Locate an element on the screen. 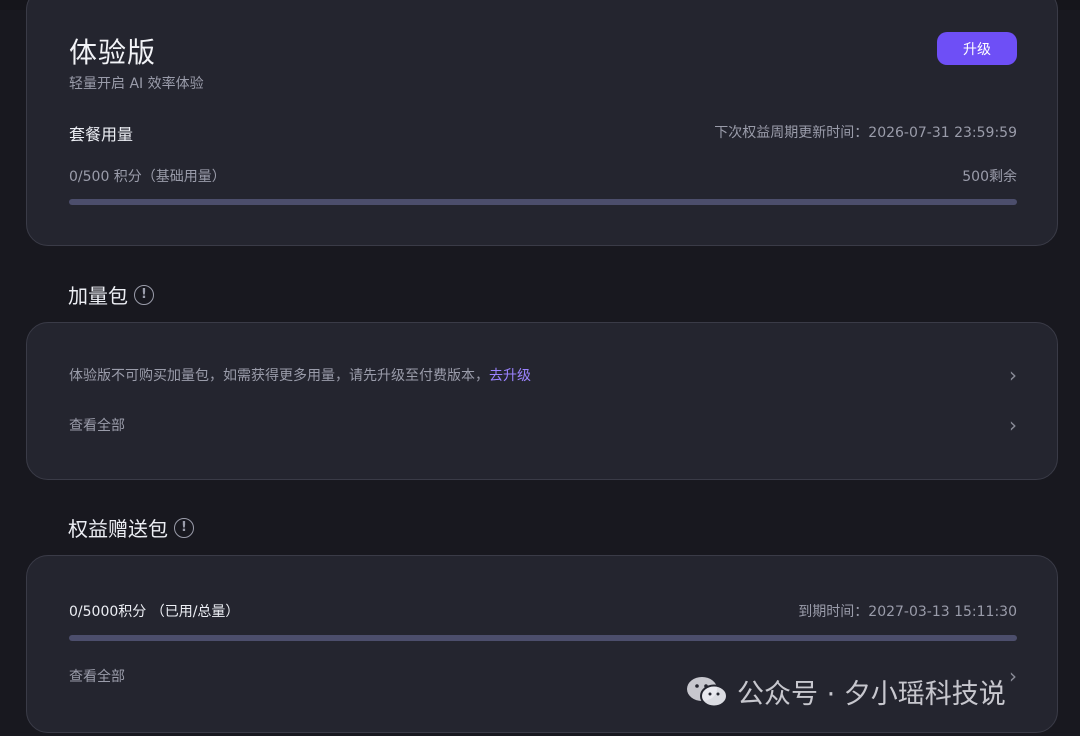 The width and height of the screenshot is (1080, 736). addon-view-all-label: 查看全部 is located at coordinates (97, 426).